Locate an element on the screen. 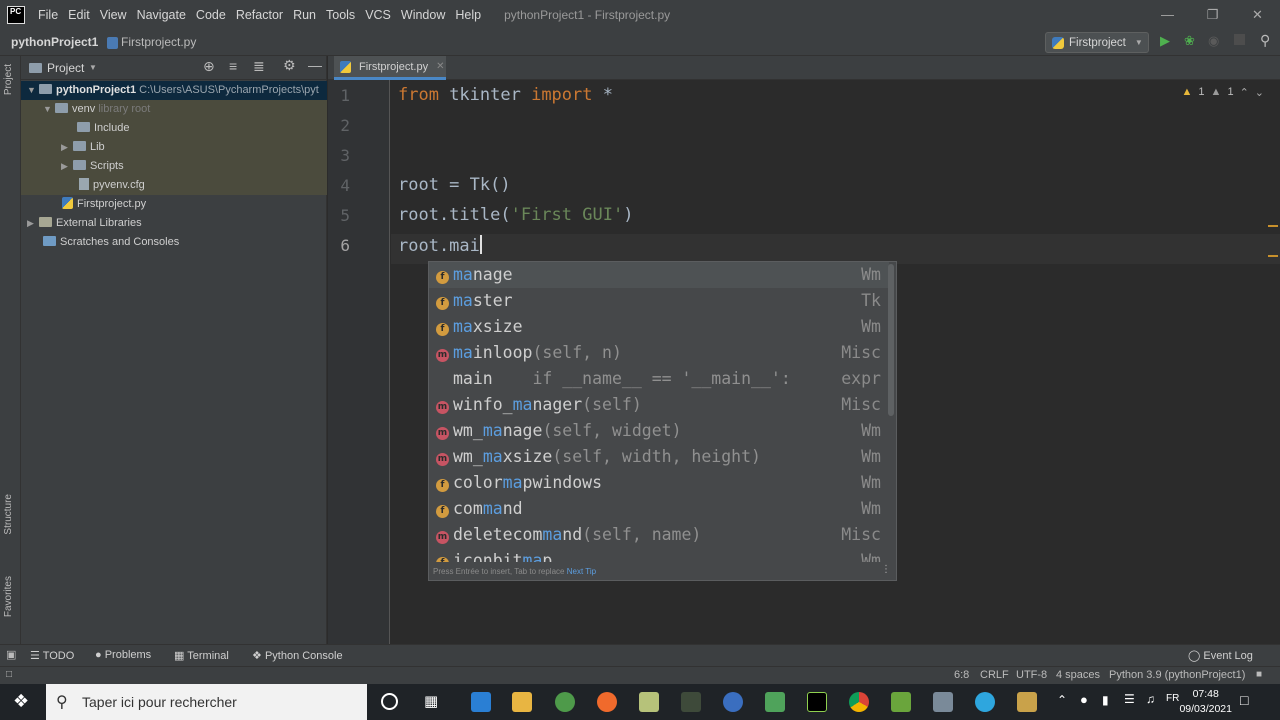 The image size is (1280, 720). indent-setting: 4 spaces is located at coordinates (1078, 675).